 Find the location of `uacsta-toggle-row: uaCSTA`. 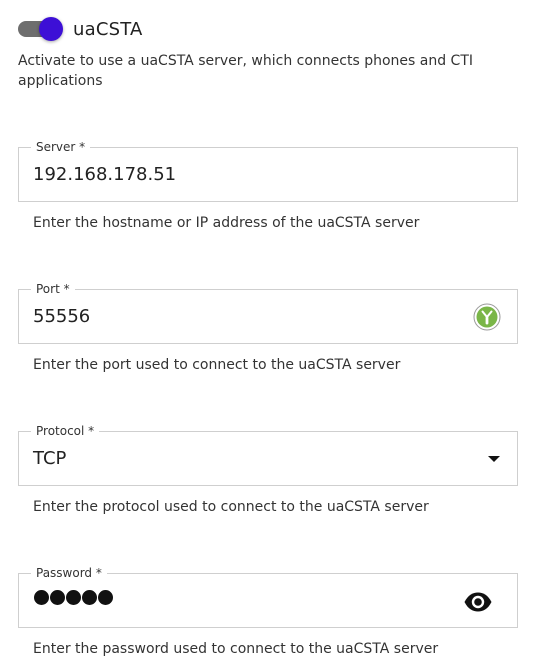

uacsta-toggle-row: uaCSTA is located at coordinates (80, 29).